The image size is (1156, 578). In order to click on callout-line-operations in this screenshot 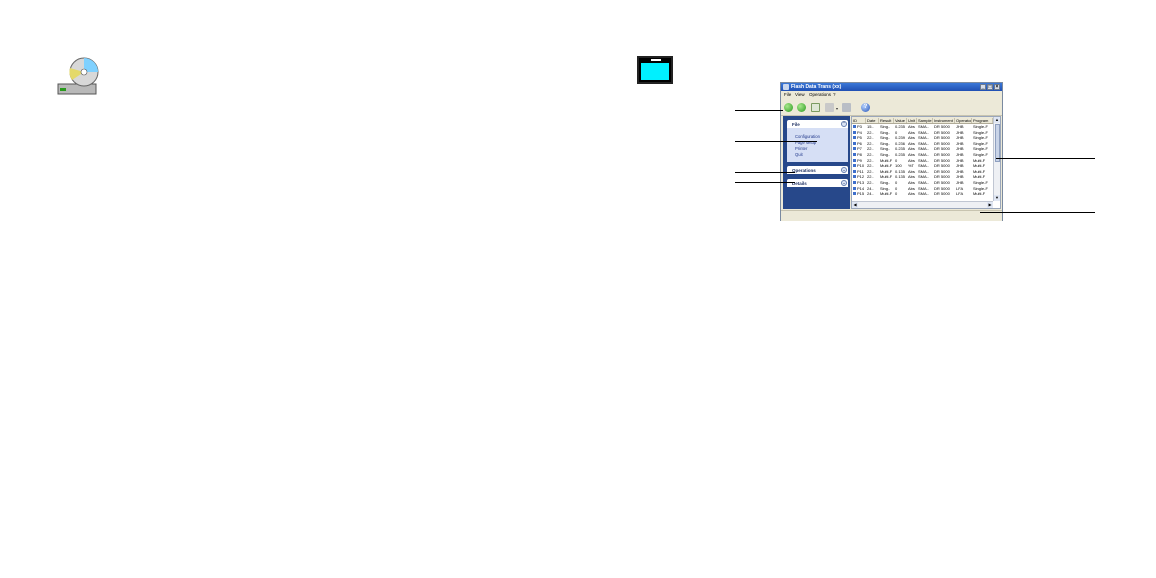, I will do `click(765, 172)`.